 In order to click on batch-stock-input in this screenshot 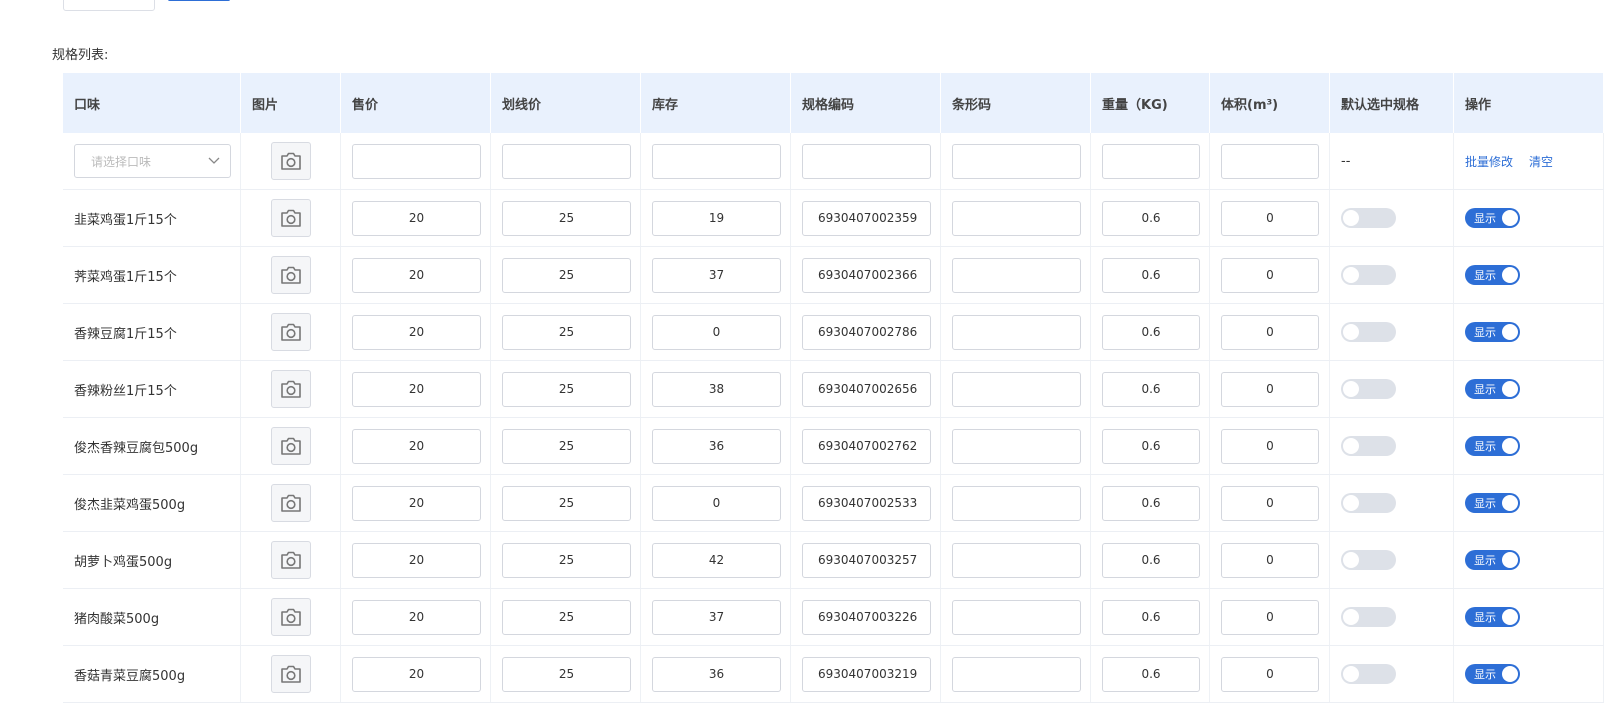, I will do `click(716, 161)`.